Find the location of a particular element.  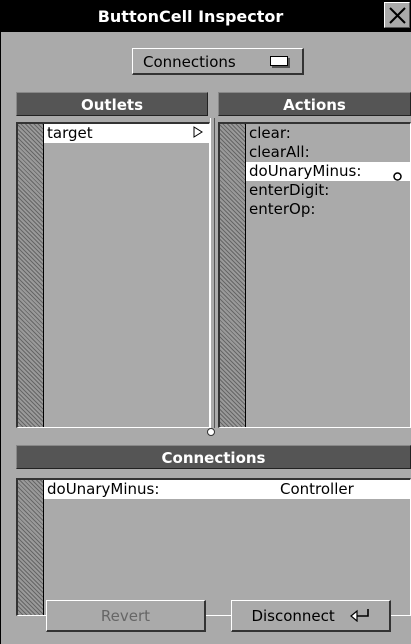

actions-header: Actions is located at coordinates (314, 104).